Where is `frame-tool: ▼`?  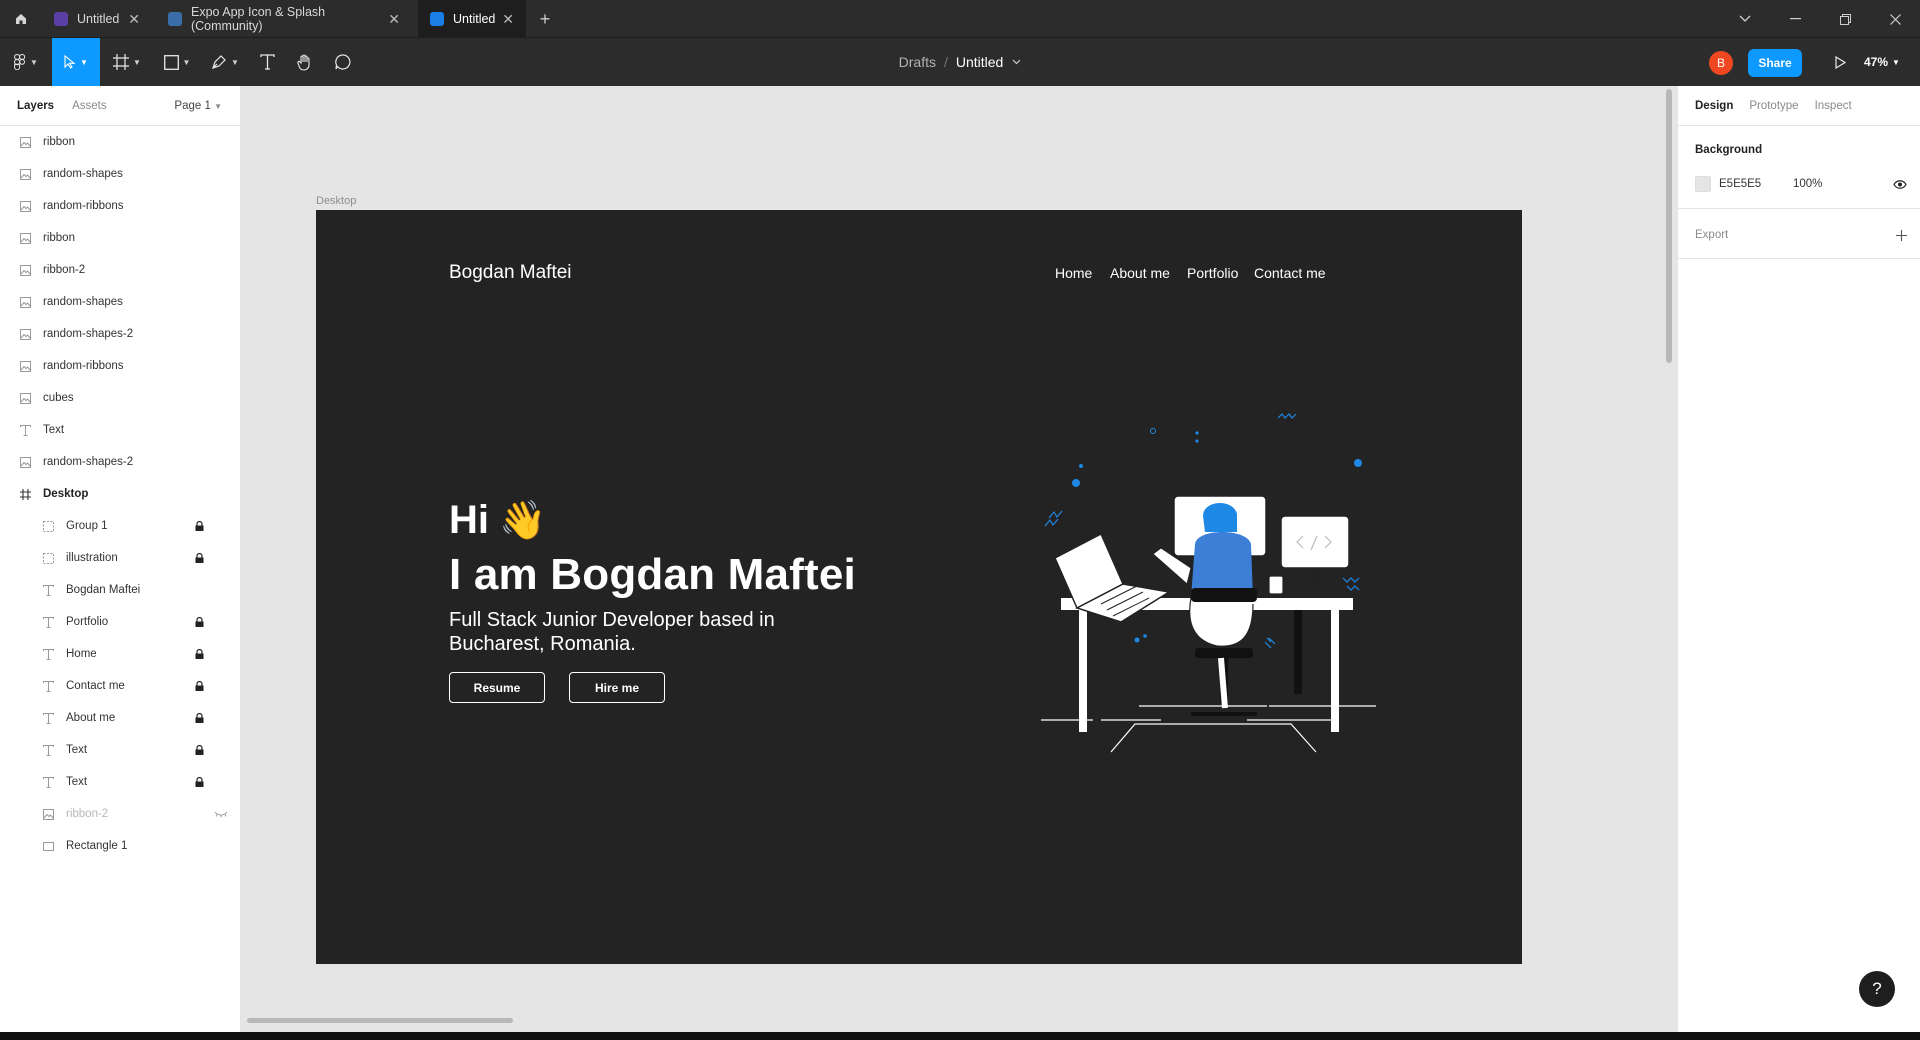 frame-tool: ▼ is located at coordinates (127, 62).